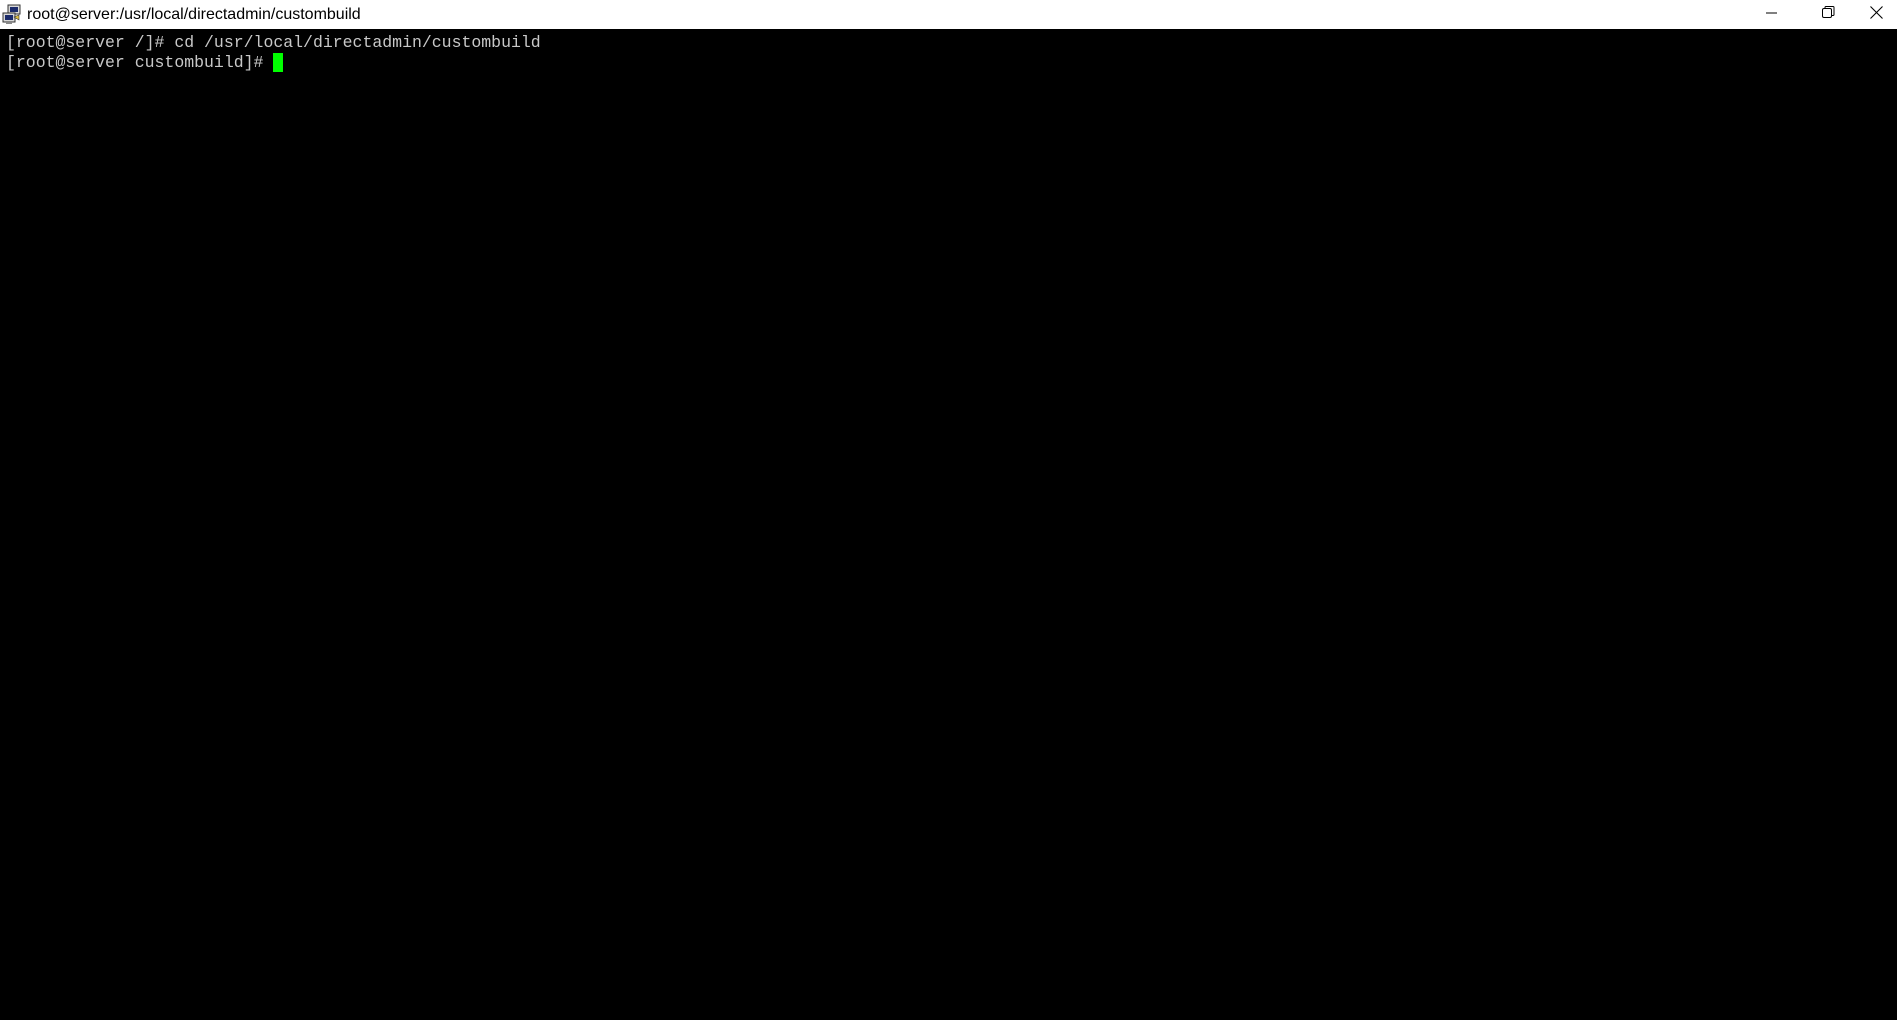 The image size is (1897, 1021). What do you see at coordinates (140, 62) in the screenshot?
I see `terminal-prompt: [root@server custombuild]#` at bounding box center [140, 62].